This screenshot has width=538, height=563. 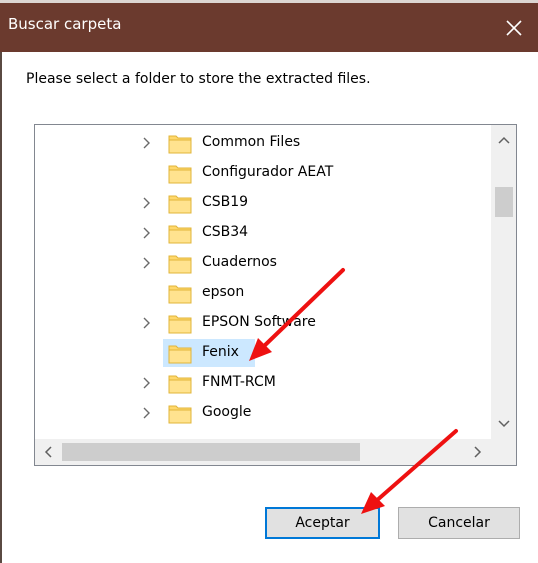 I want to click on cancel-button: Cancelar, so click(x=459, y=523).